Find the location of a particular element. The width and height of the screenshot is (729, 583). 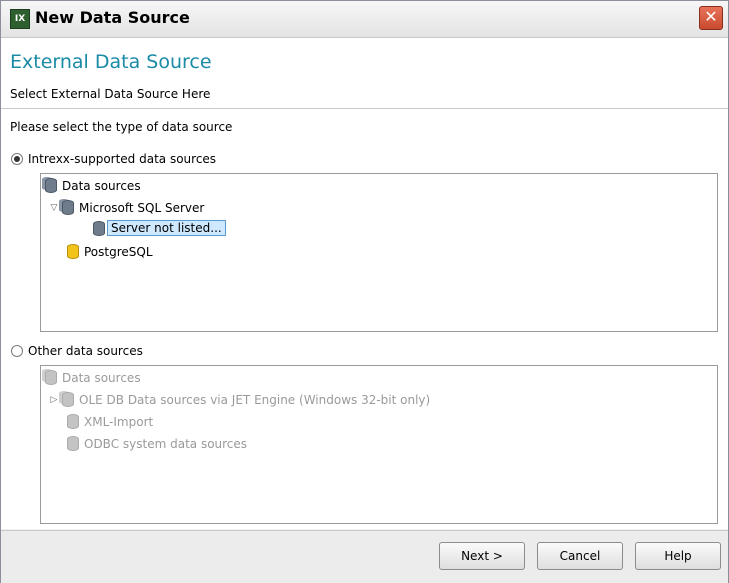

tree-item-postgresql: PostgreSQL is located at coordinates (110, 251).